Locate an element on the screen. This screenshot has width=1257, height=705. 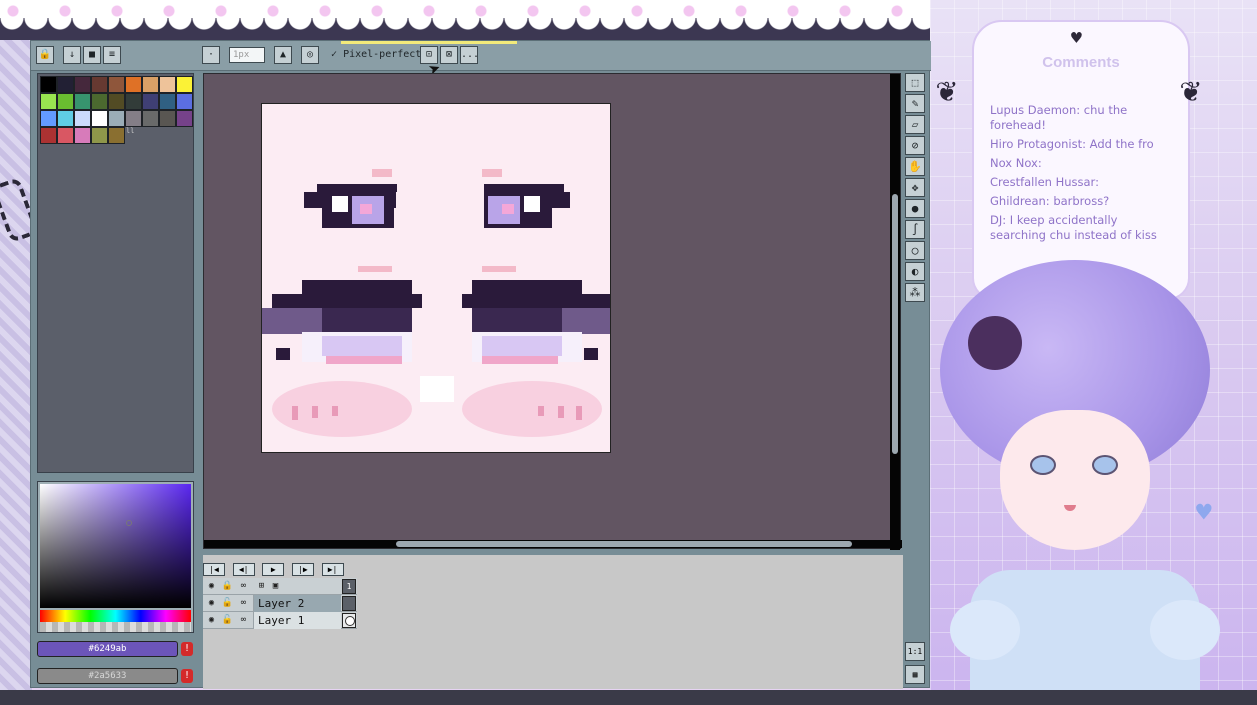
ink-icon: ▲ is located at coordinates (283, 55).